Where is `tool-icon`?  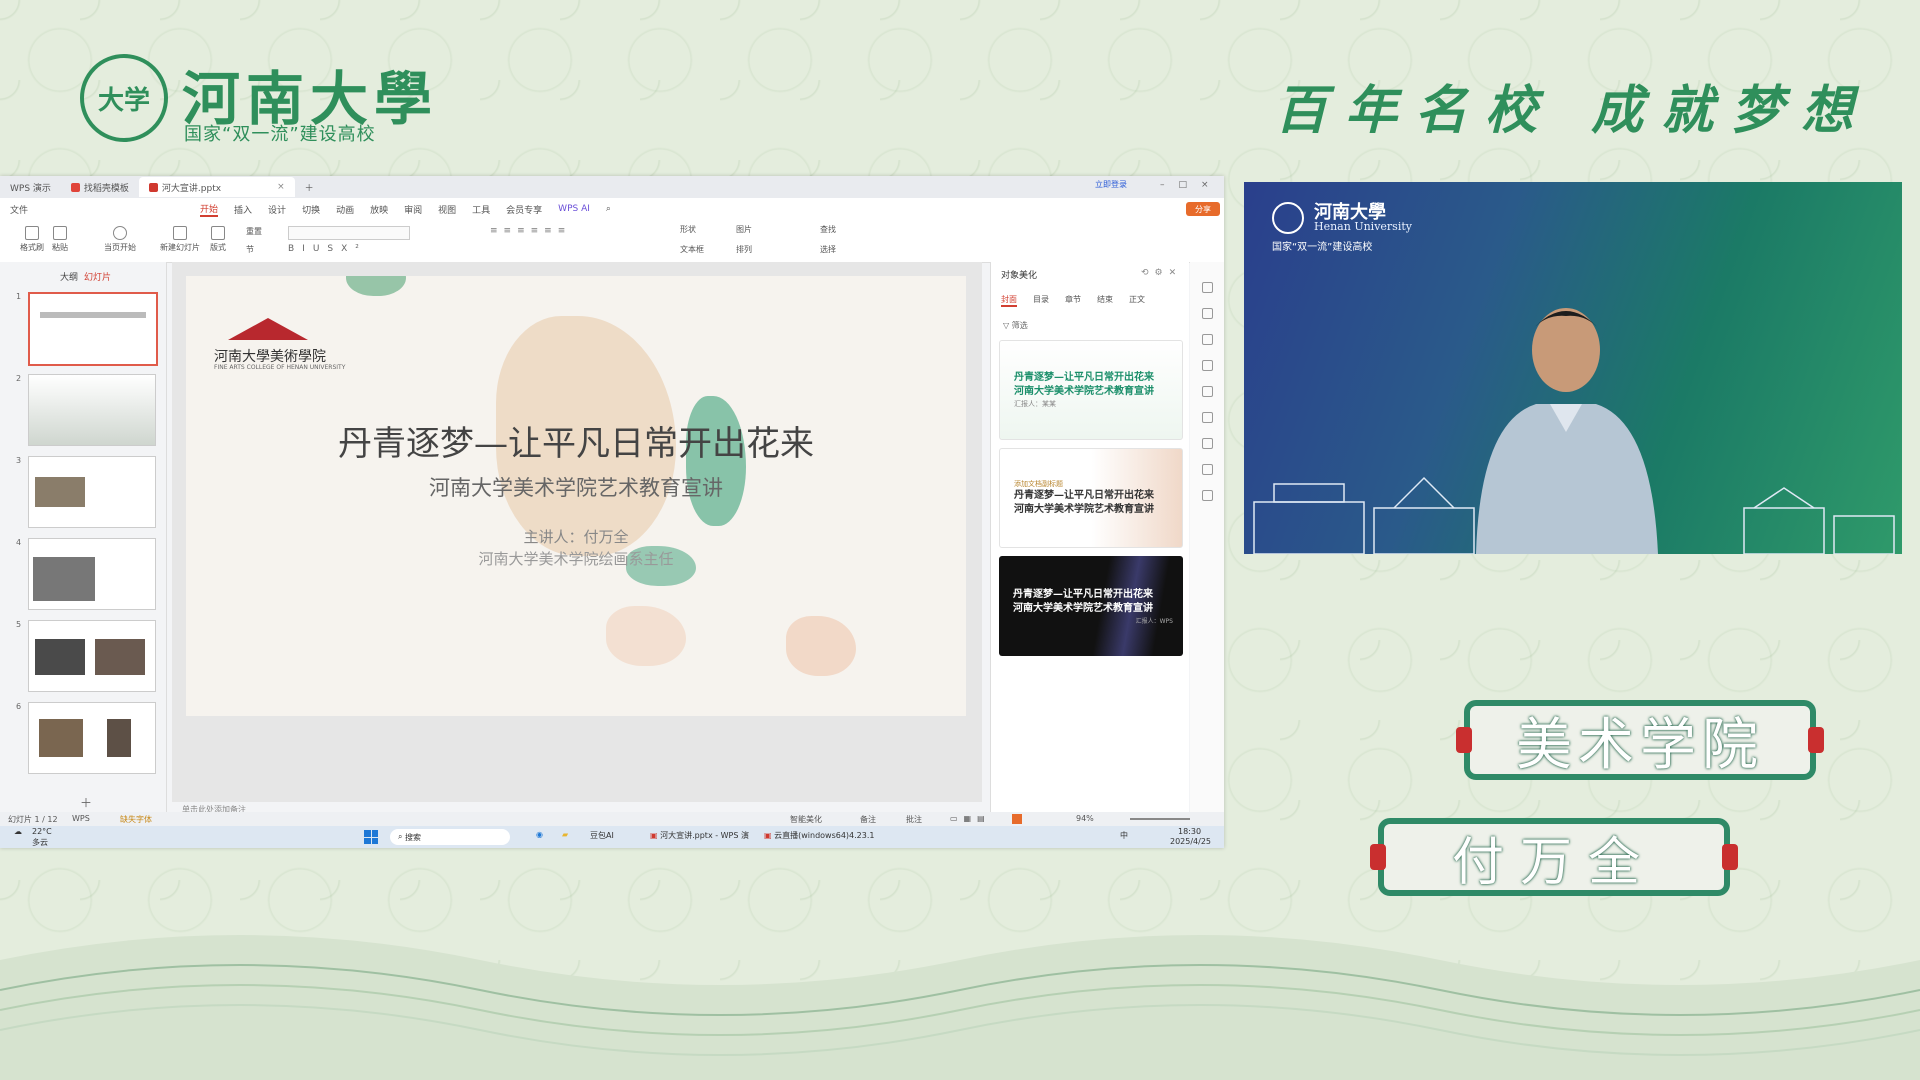
tool-icon is located at coordinates (1207, 417).